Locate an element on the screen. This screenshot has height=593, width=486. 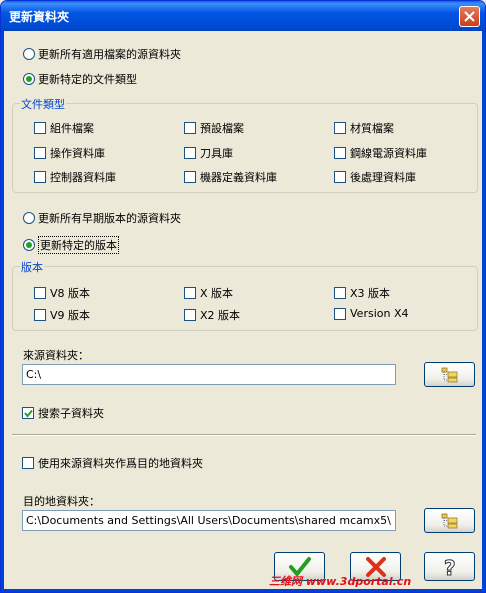
checkbox-label: V9 版本 is located at coordinates (70, 315).